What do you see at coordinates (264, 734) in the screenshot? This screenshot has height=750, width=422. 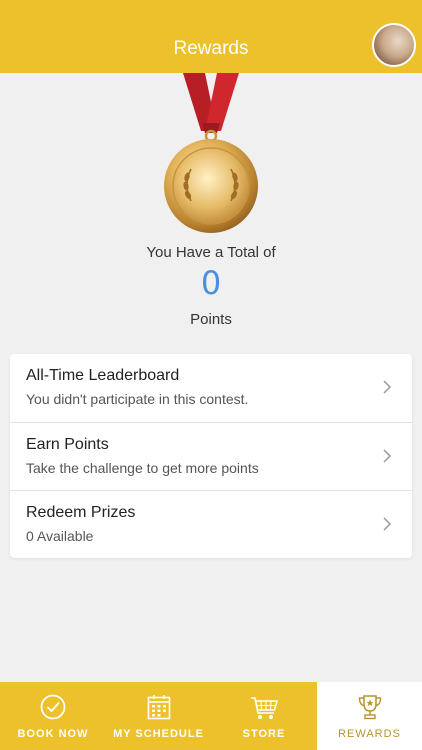 I see `tab-label: STORE` at bounding box center [264, 734].